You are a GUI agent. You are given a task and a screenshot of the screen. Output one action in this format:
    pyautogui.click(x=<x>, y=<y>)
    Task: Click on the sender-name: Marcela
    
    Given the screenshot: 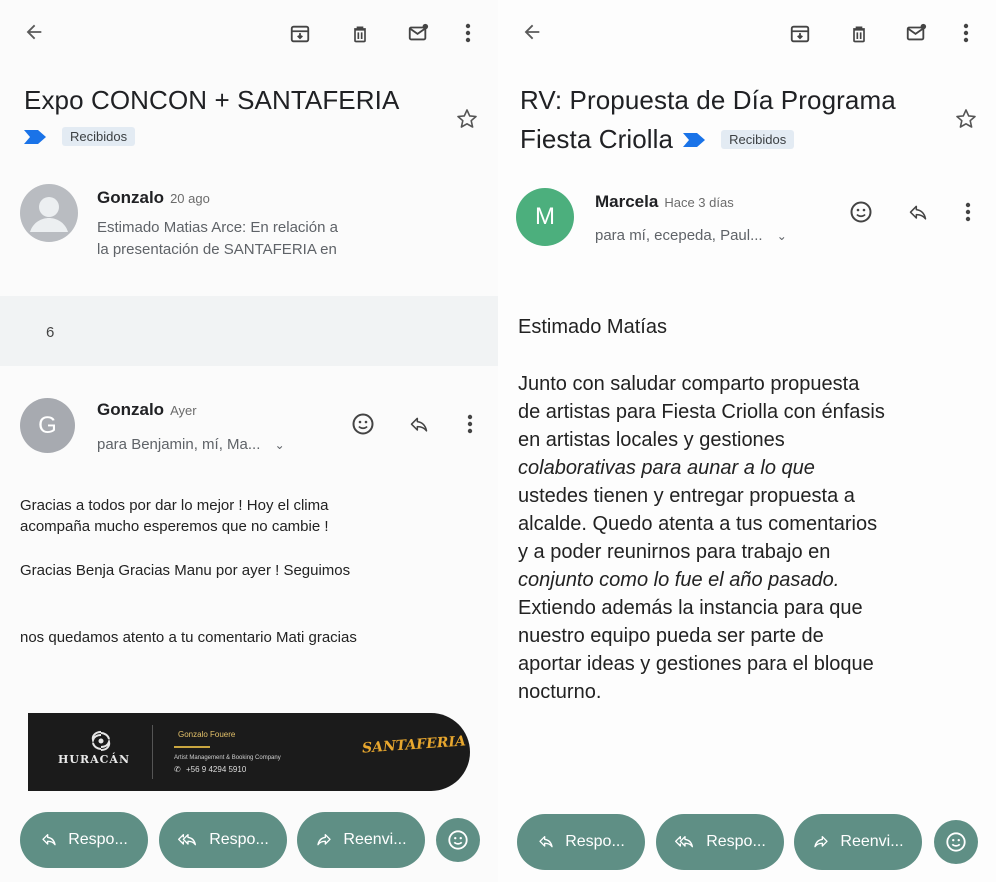 What is the action you would take?
    pyautogui.click(x=627, y=201)
    